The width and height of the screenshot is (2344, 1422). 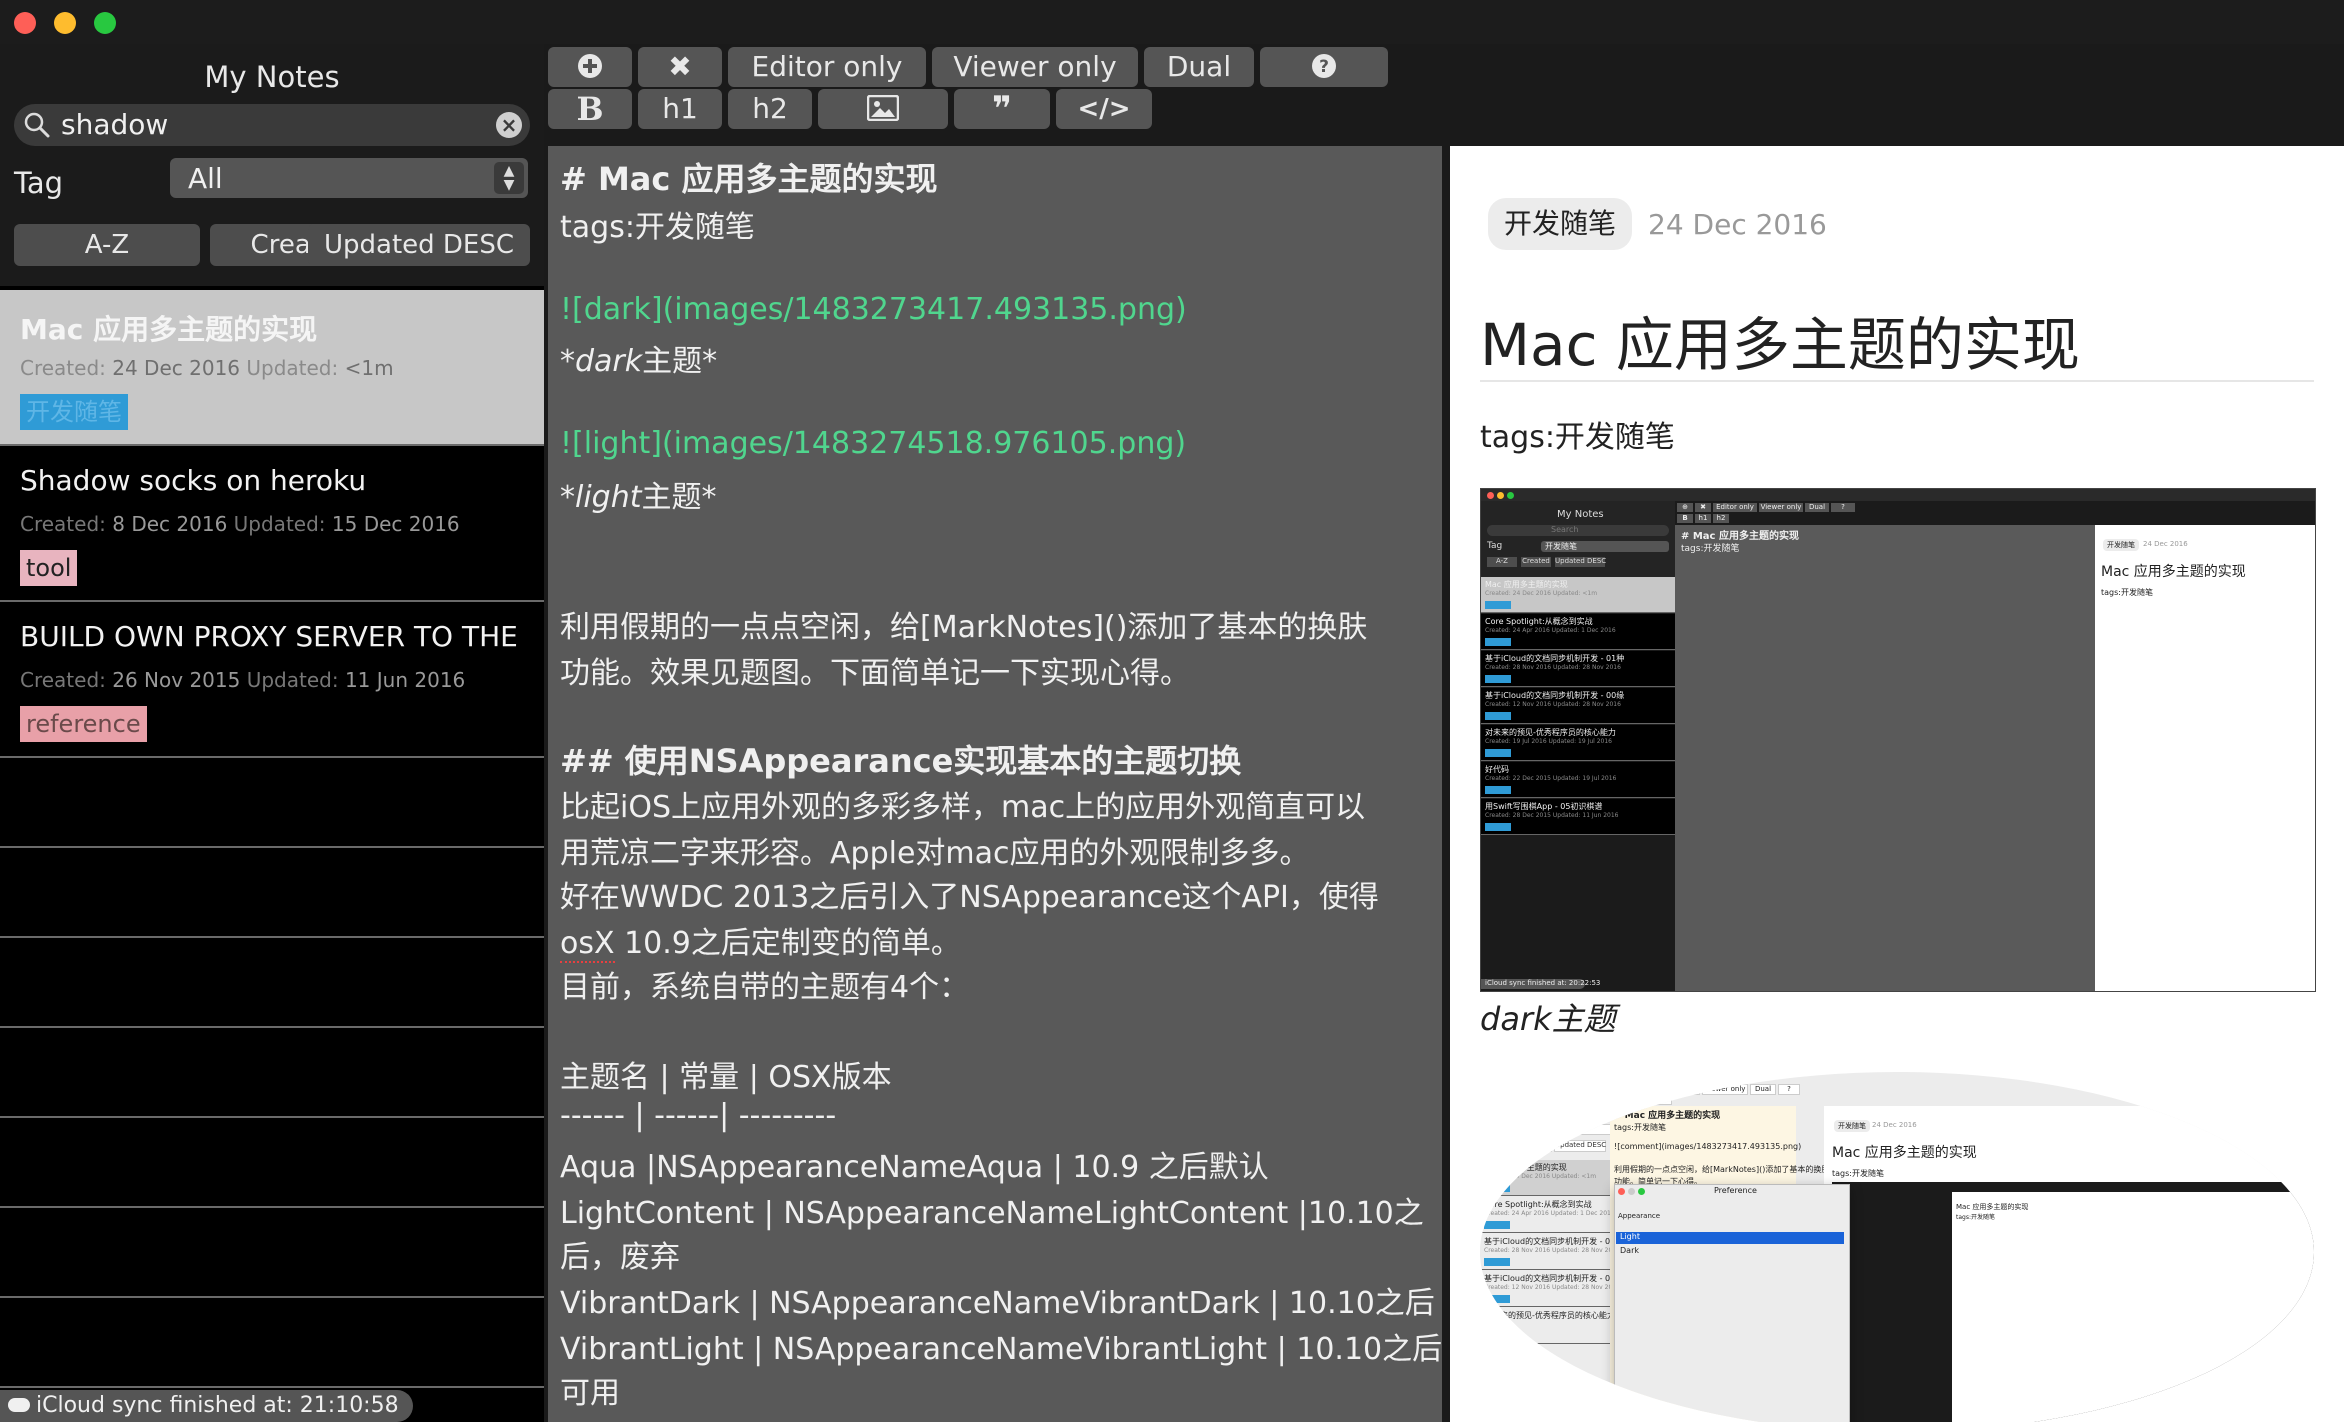 I want to click on editor-line: ![dark](images/1483273417.493135.png), so click(x=873, y=309).